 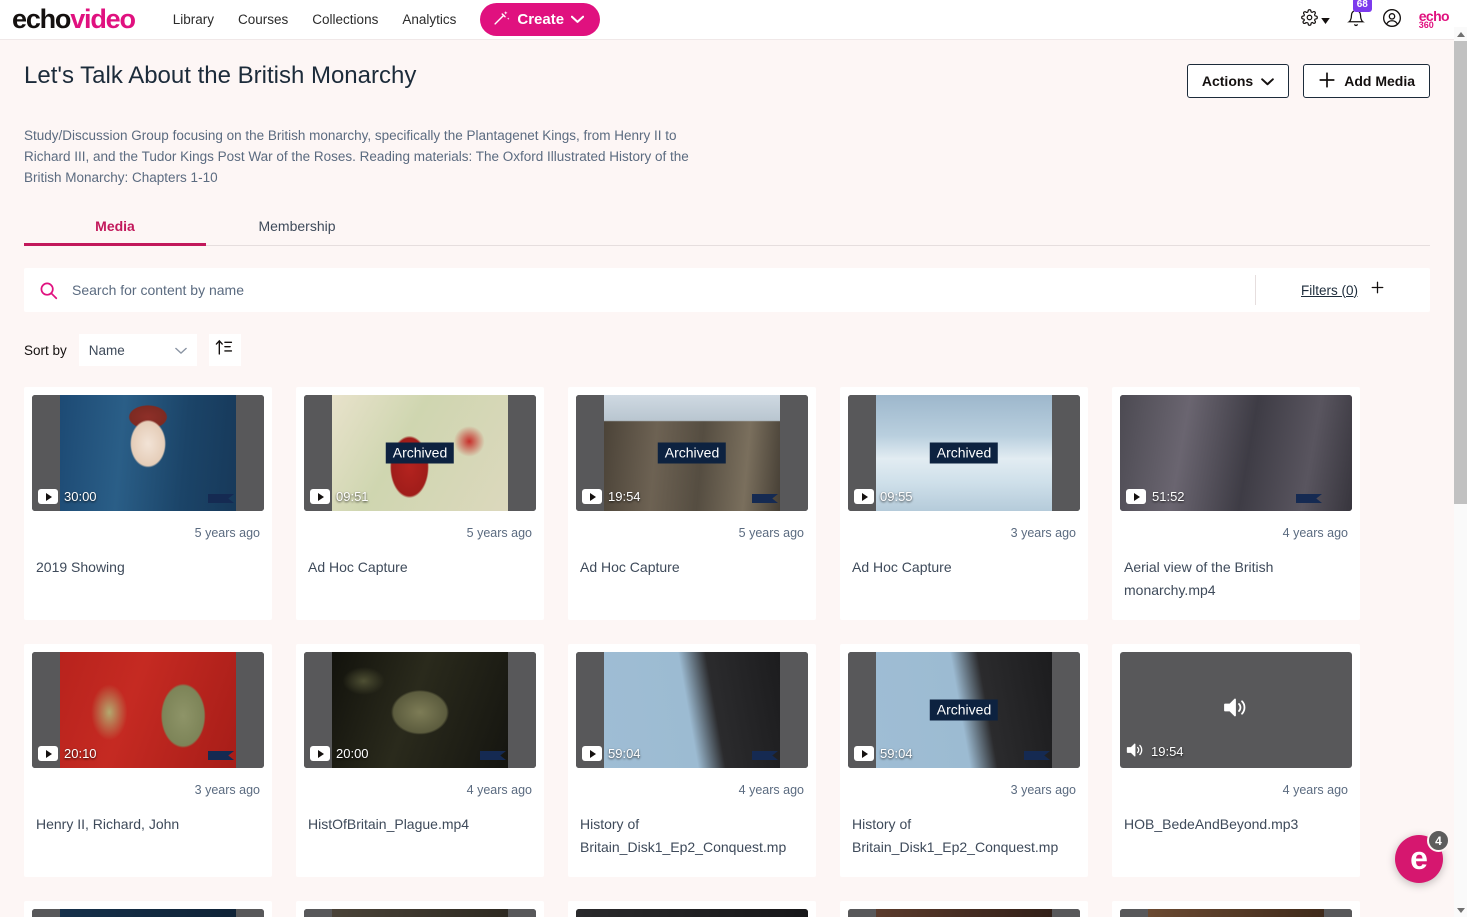 What do you see at coordinates (1236, 453) in the screenshot?
I see `card-thumbnail: 51:52` at bounding box center [1236, 453].